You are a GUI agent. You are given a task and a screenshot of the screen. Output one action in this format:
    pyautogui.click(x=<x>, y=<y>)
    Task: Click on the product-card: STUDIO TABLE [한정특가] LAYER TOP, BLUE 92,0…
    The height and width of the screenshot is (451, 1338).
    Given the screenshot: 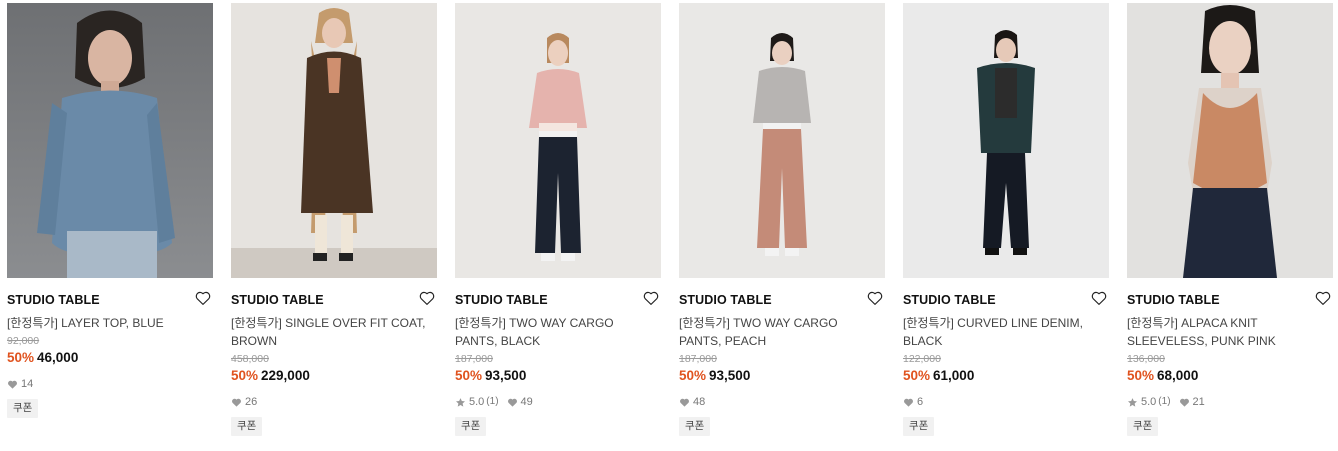 What is the action you would take?
    pyautogui.click(x=110, y=210)
    